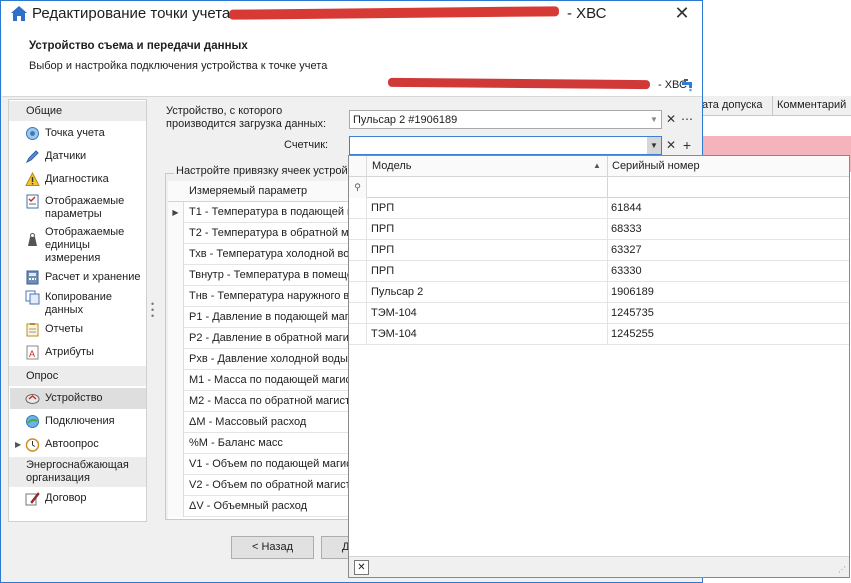 The height and width of the screenshot is (583, 851). I want to click on serial-cell: 63330, so click(626, 271).